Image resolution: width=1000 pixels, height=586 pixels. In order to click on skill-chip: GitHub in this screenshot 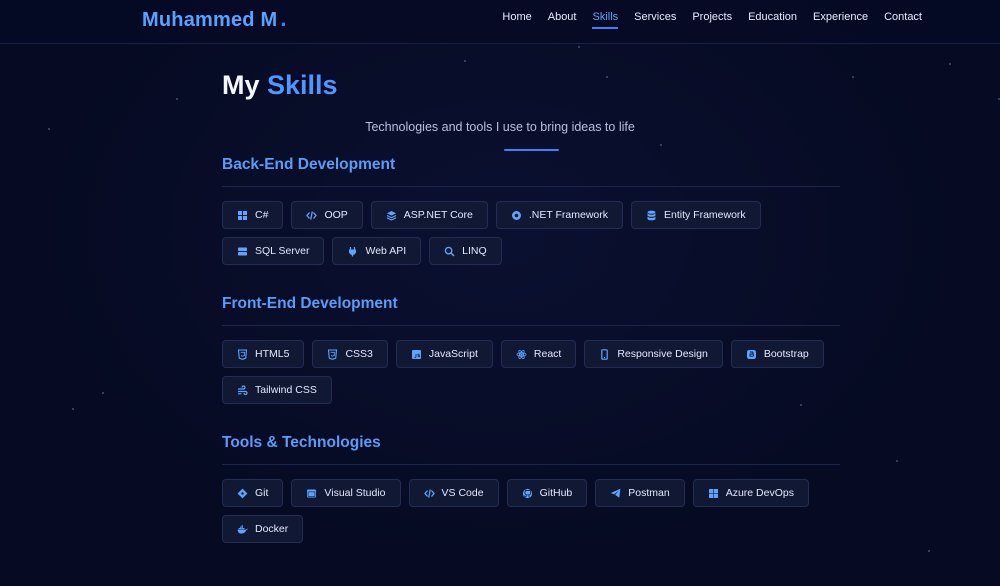, I will do `click(547, 493)`.